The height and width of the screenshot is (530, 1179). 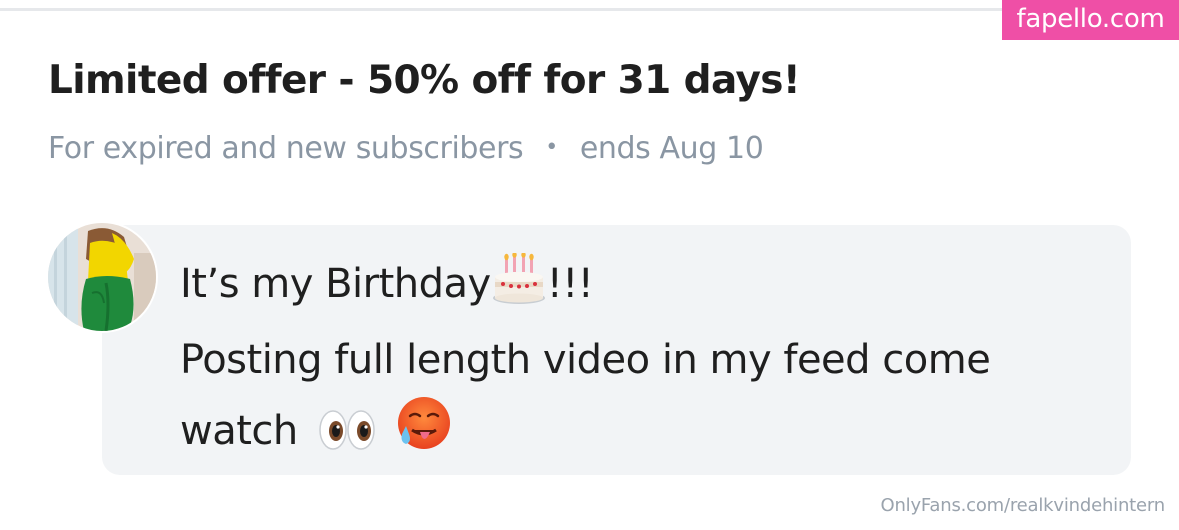 I want to click on profile-photo-icon, so click(x=102, y=277).